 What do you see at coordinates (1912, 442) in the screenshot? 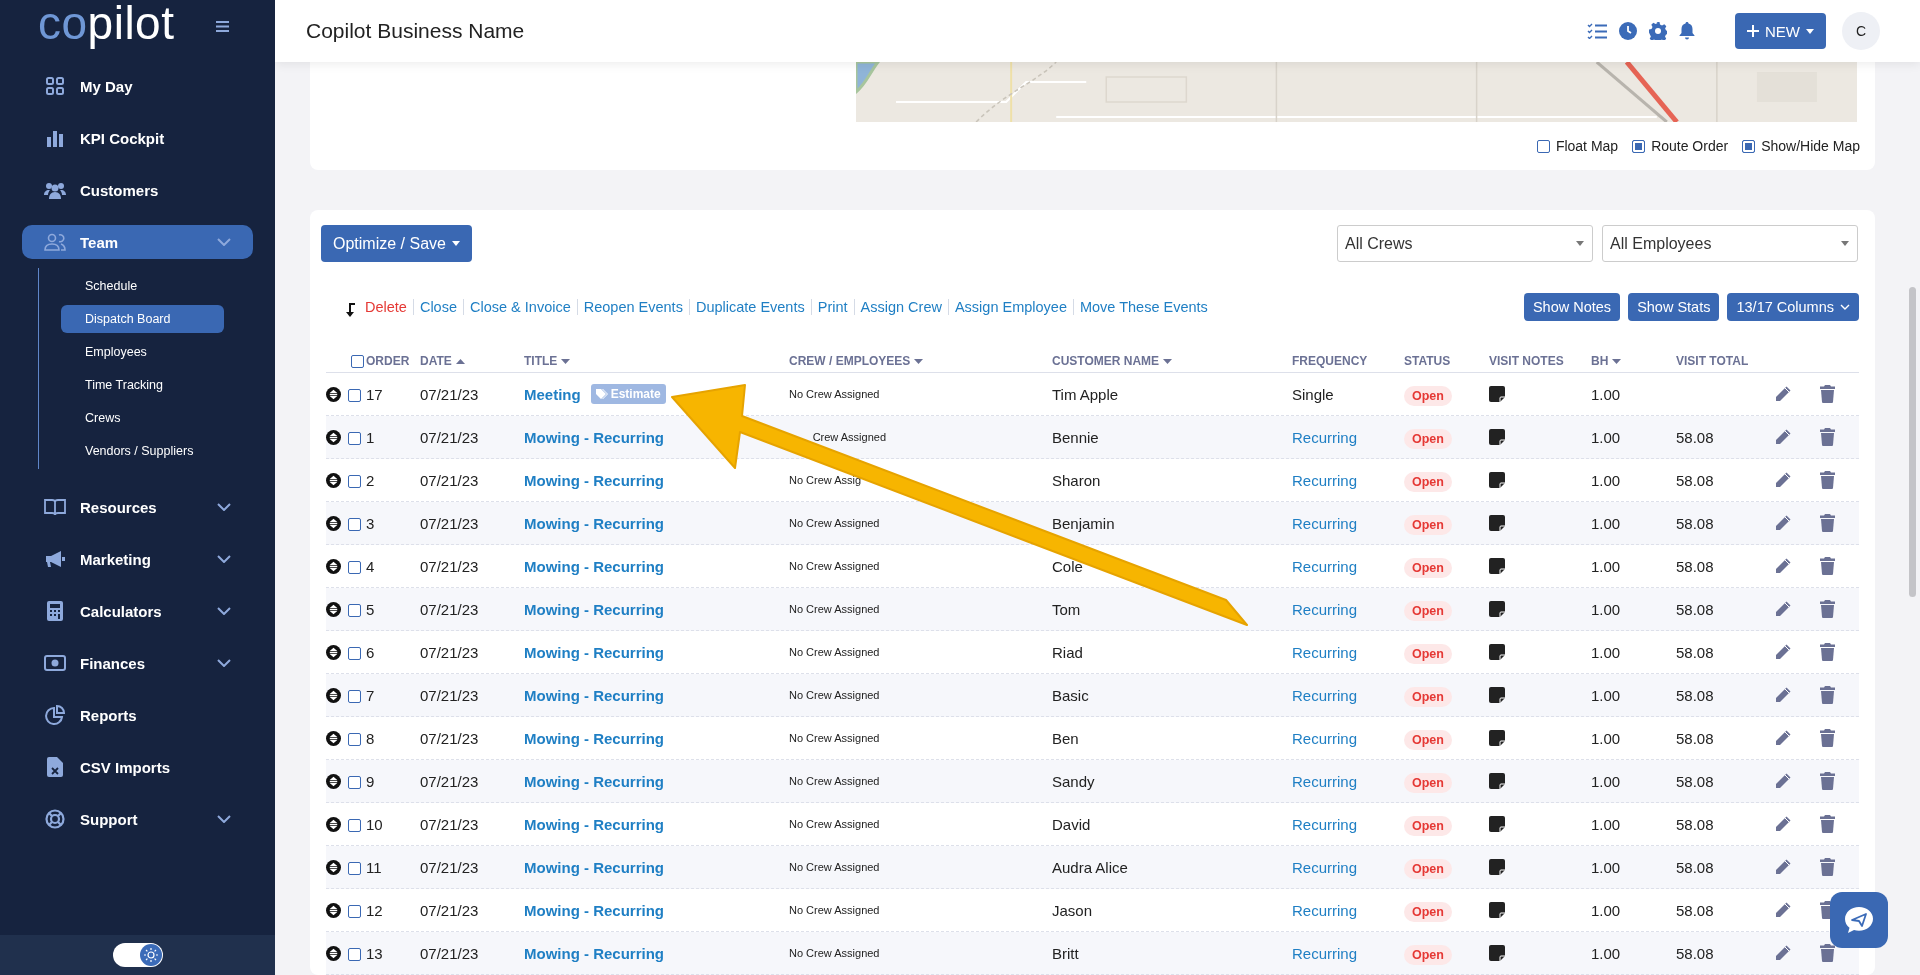
I see `scrollbar-thumb` at bounding box center [1912, 442].